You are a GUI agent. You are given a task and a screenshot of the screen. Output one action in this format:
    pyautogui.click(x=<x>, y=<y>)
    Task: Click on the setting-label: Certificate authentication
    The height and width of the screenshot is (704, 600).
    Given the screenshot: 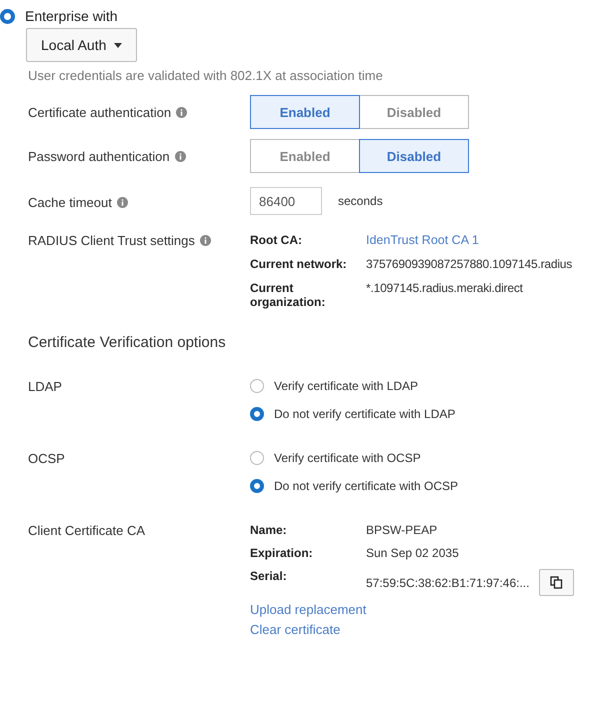 What is the action you would take?
    pyautogui.click(x=100, y=112)
    